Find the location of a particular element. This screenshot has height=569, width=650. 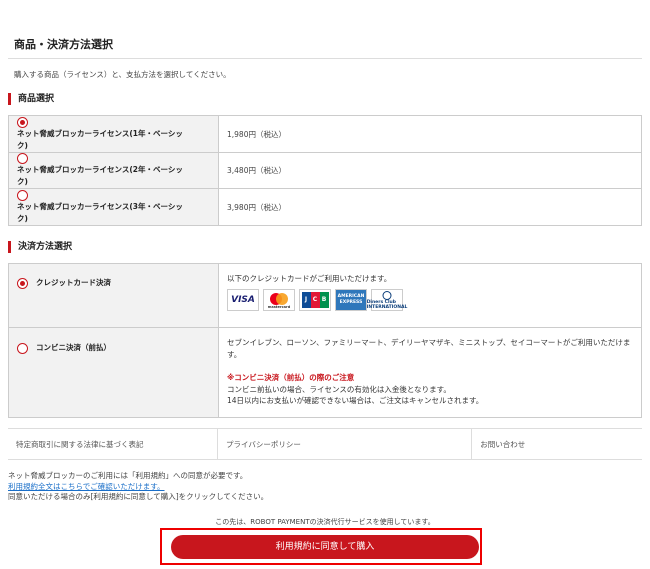

amex-logo-icon: AMERICAN EXPRESS is located at coordinates (351, 300).